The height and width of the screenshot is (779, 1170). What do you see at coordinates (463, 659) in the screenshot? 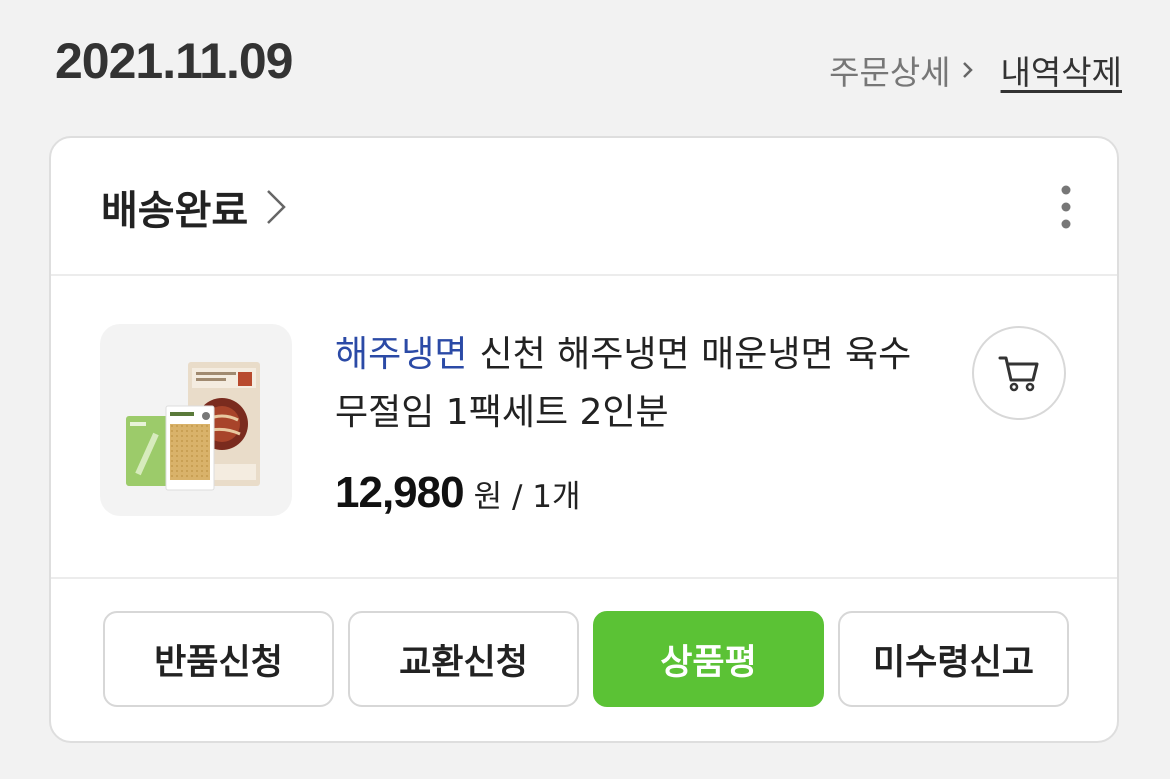
I see `exchange-request-button: 교환신청` at bounding box center [463, 659].